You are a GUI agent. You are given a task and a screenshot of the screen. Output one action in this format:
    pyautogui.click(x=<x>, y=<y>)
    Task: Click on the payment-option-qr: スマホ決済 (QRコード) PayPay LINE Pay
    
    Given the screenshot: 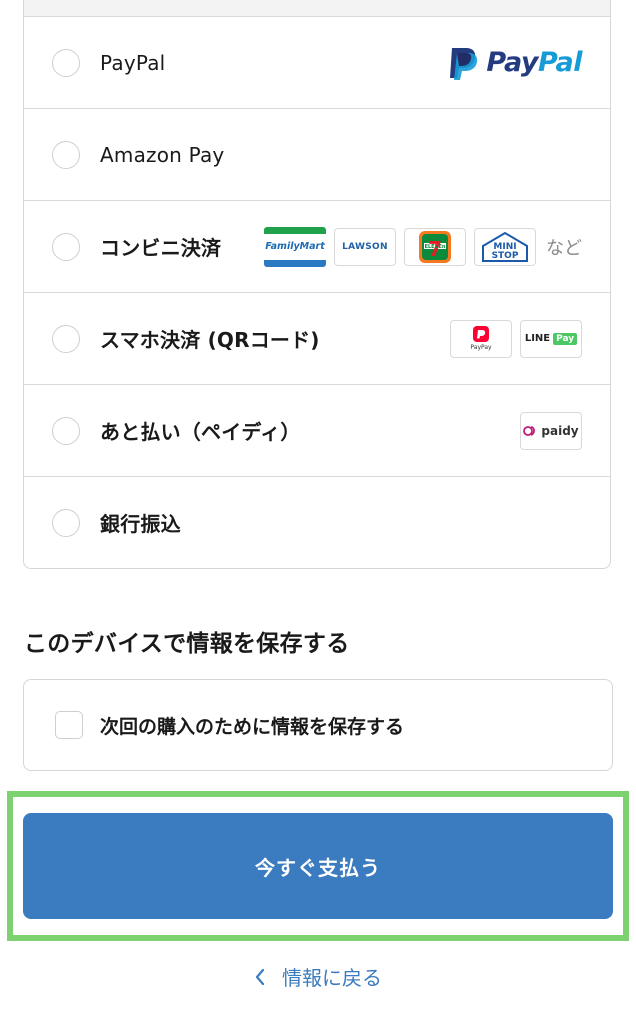 What is the action you would take?
    pyautogui.click(x=317, y=339)
    